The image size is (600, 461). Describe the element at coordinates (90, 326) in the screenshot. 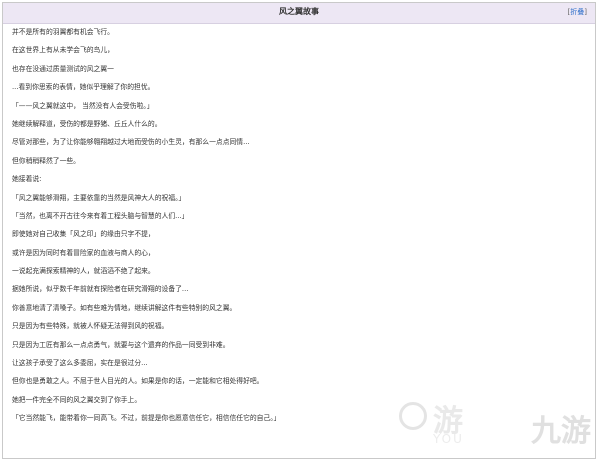

I see `story-line: 只是因为有些特殊，就被人怀疑无法得到风的祝福。` at that location.